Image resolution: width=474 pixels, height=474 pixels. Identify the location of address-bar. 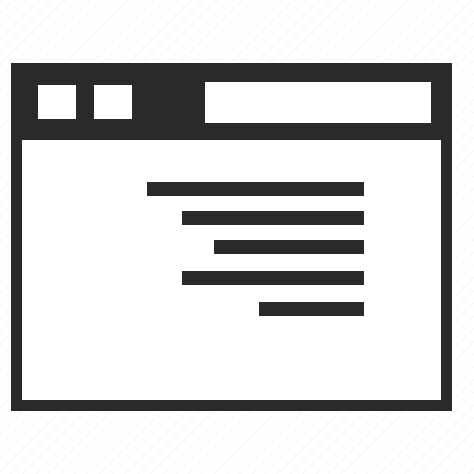
(318, 102).